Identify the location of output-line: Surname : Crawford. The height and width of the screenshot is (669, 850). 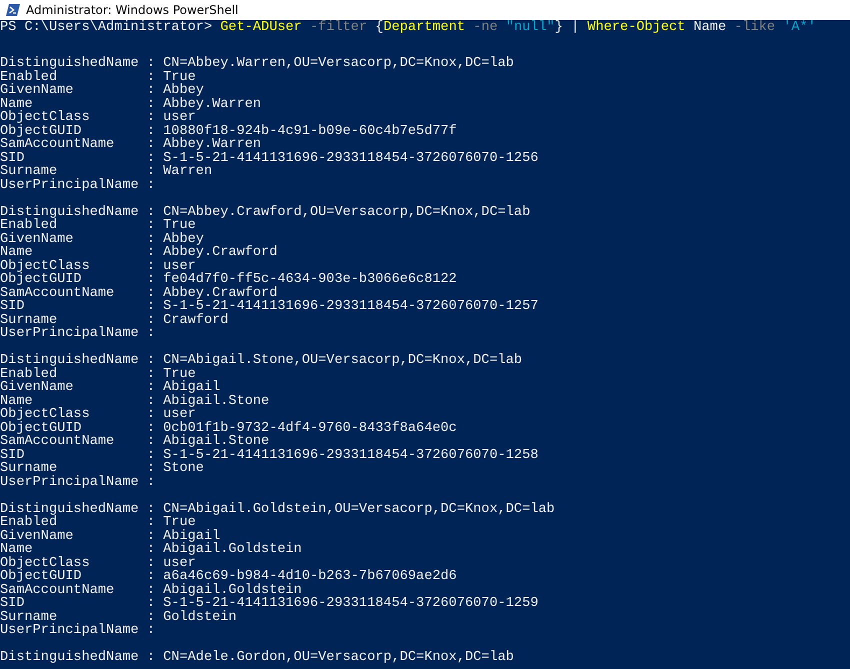
(114, 320).